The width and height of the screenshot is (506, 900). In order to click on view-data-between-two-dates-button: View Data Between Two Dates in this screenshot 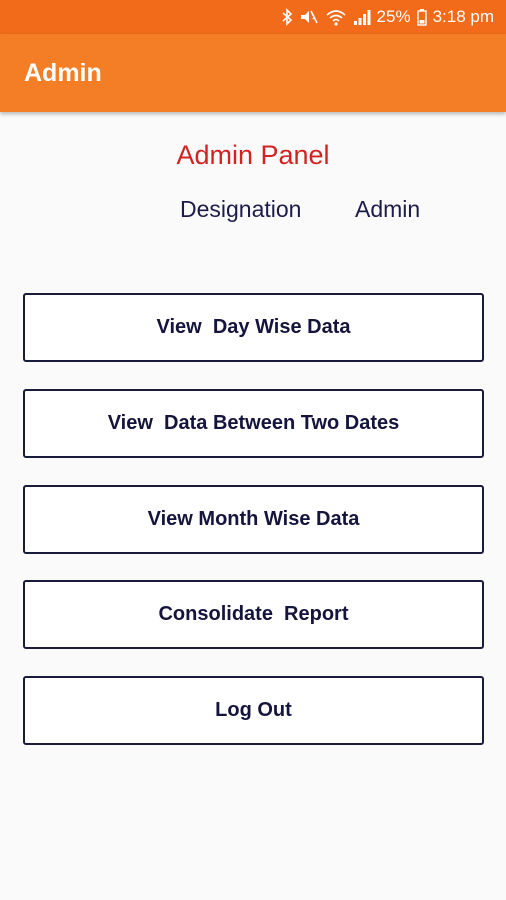, I will do `click(253, 423)`.